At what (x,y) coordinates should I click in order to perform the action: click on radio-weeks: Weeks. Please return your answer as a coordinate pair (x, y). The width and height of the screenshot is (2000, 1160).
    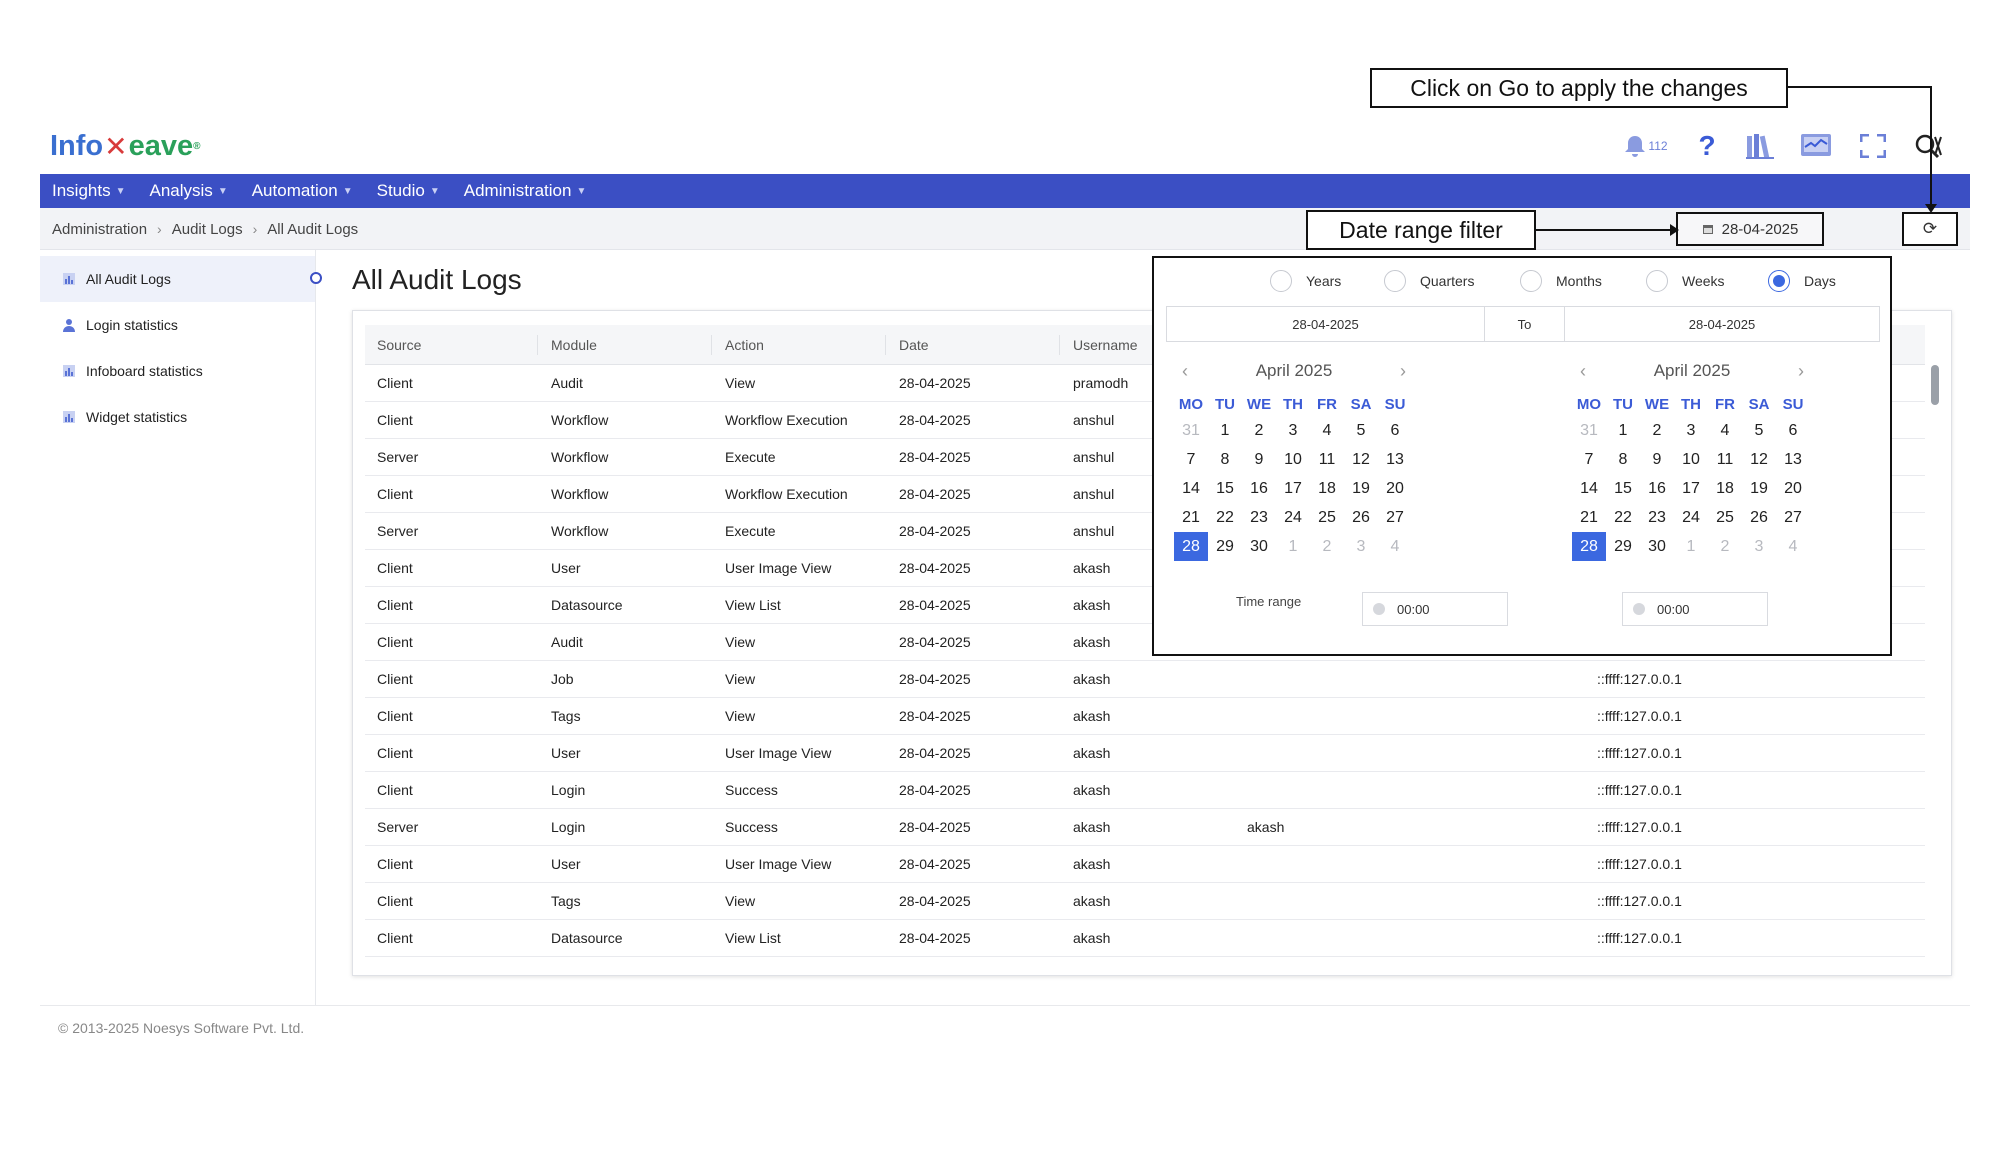
    Looking at the image, I should click on (1685, 281).